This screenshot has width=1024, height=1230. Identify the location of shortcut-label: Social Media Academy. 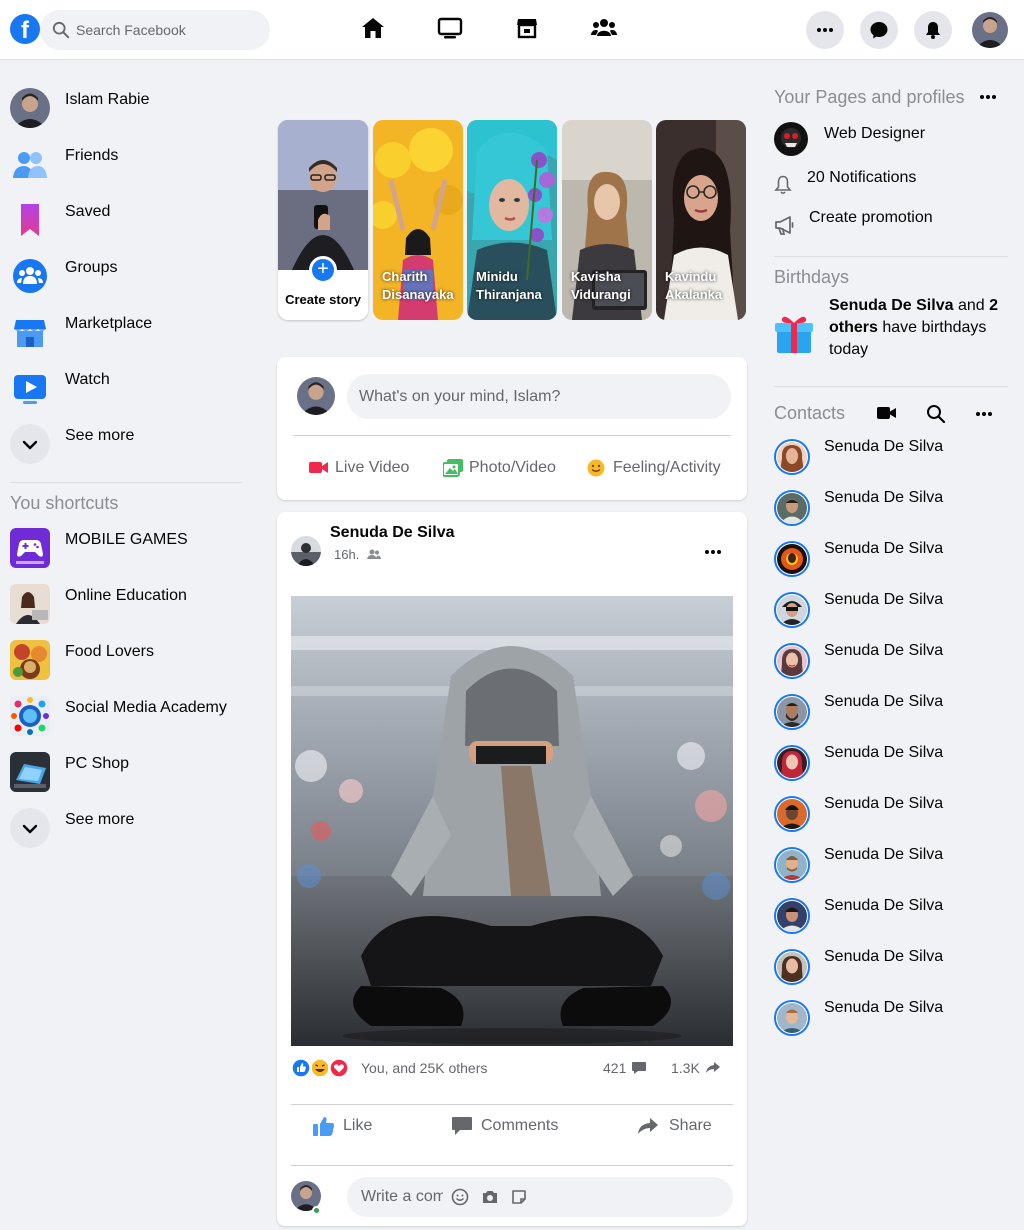
(146, 707).